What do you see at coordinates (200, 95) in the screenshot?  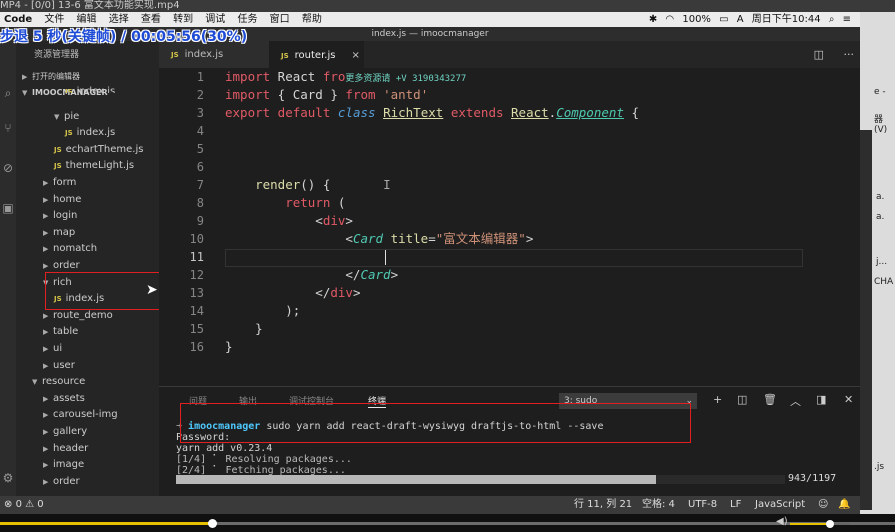 I see `line-number: 2` at bounding box center [200, 95].